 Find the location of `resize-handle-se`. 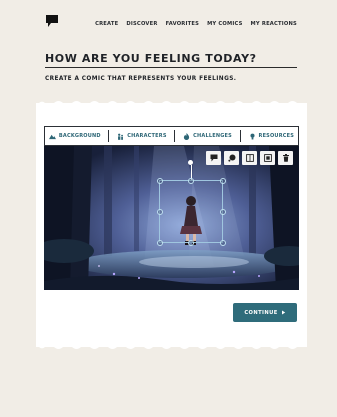

resize-handle-se is located at coordinates (222, 242).